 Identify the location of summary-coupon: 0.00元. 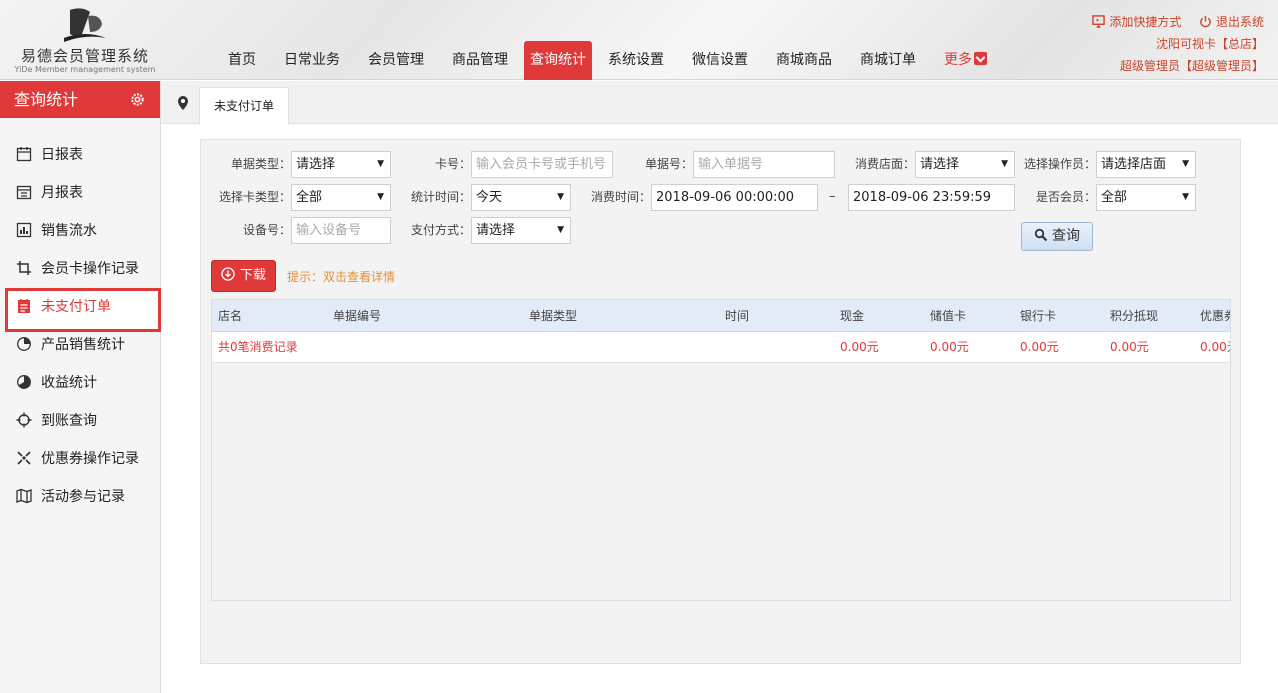
(1215, 347).